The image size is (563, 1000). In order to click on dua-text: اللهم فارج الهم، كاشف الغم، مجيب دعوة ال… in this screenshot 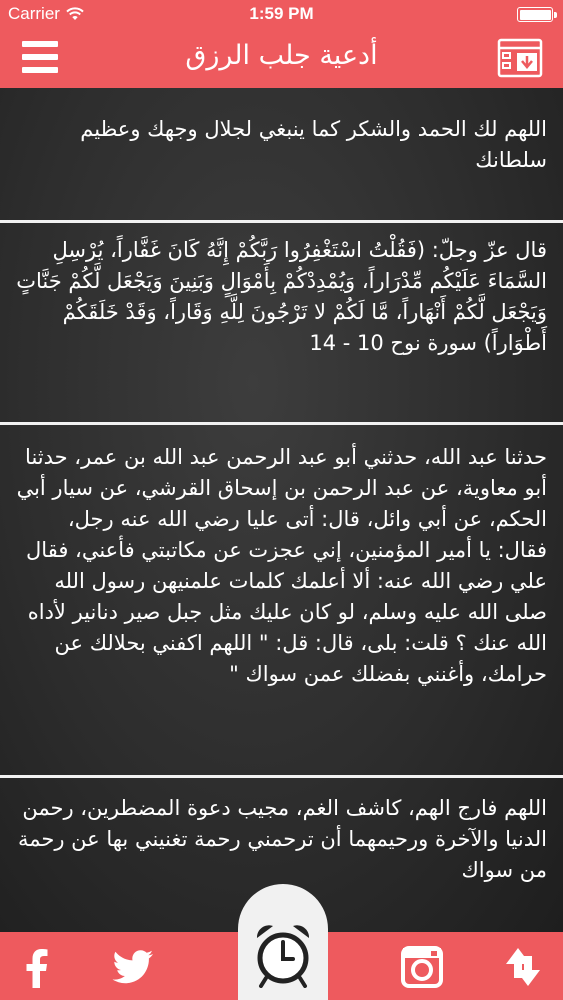, I will do `click(282, 839)`.